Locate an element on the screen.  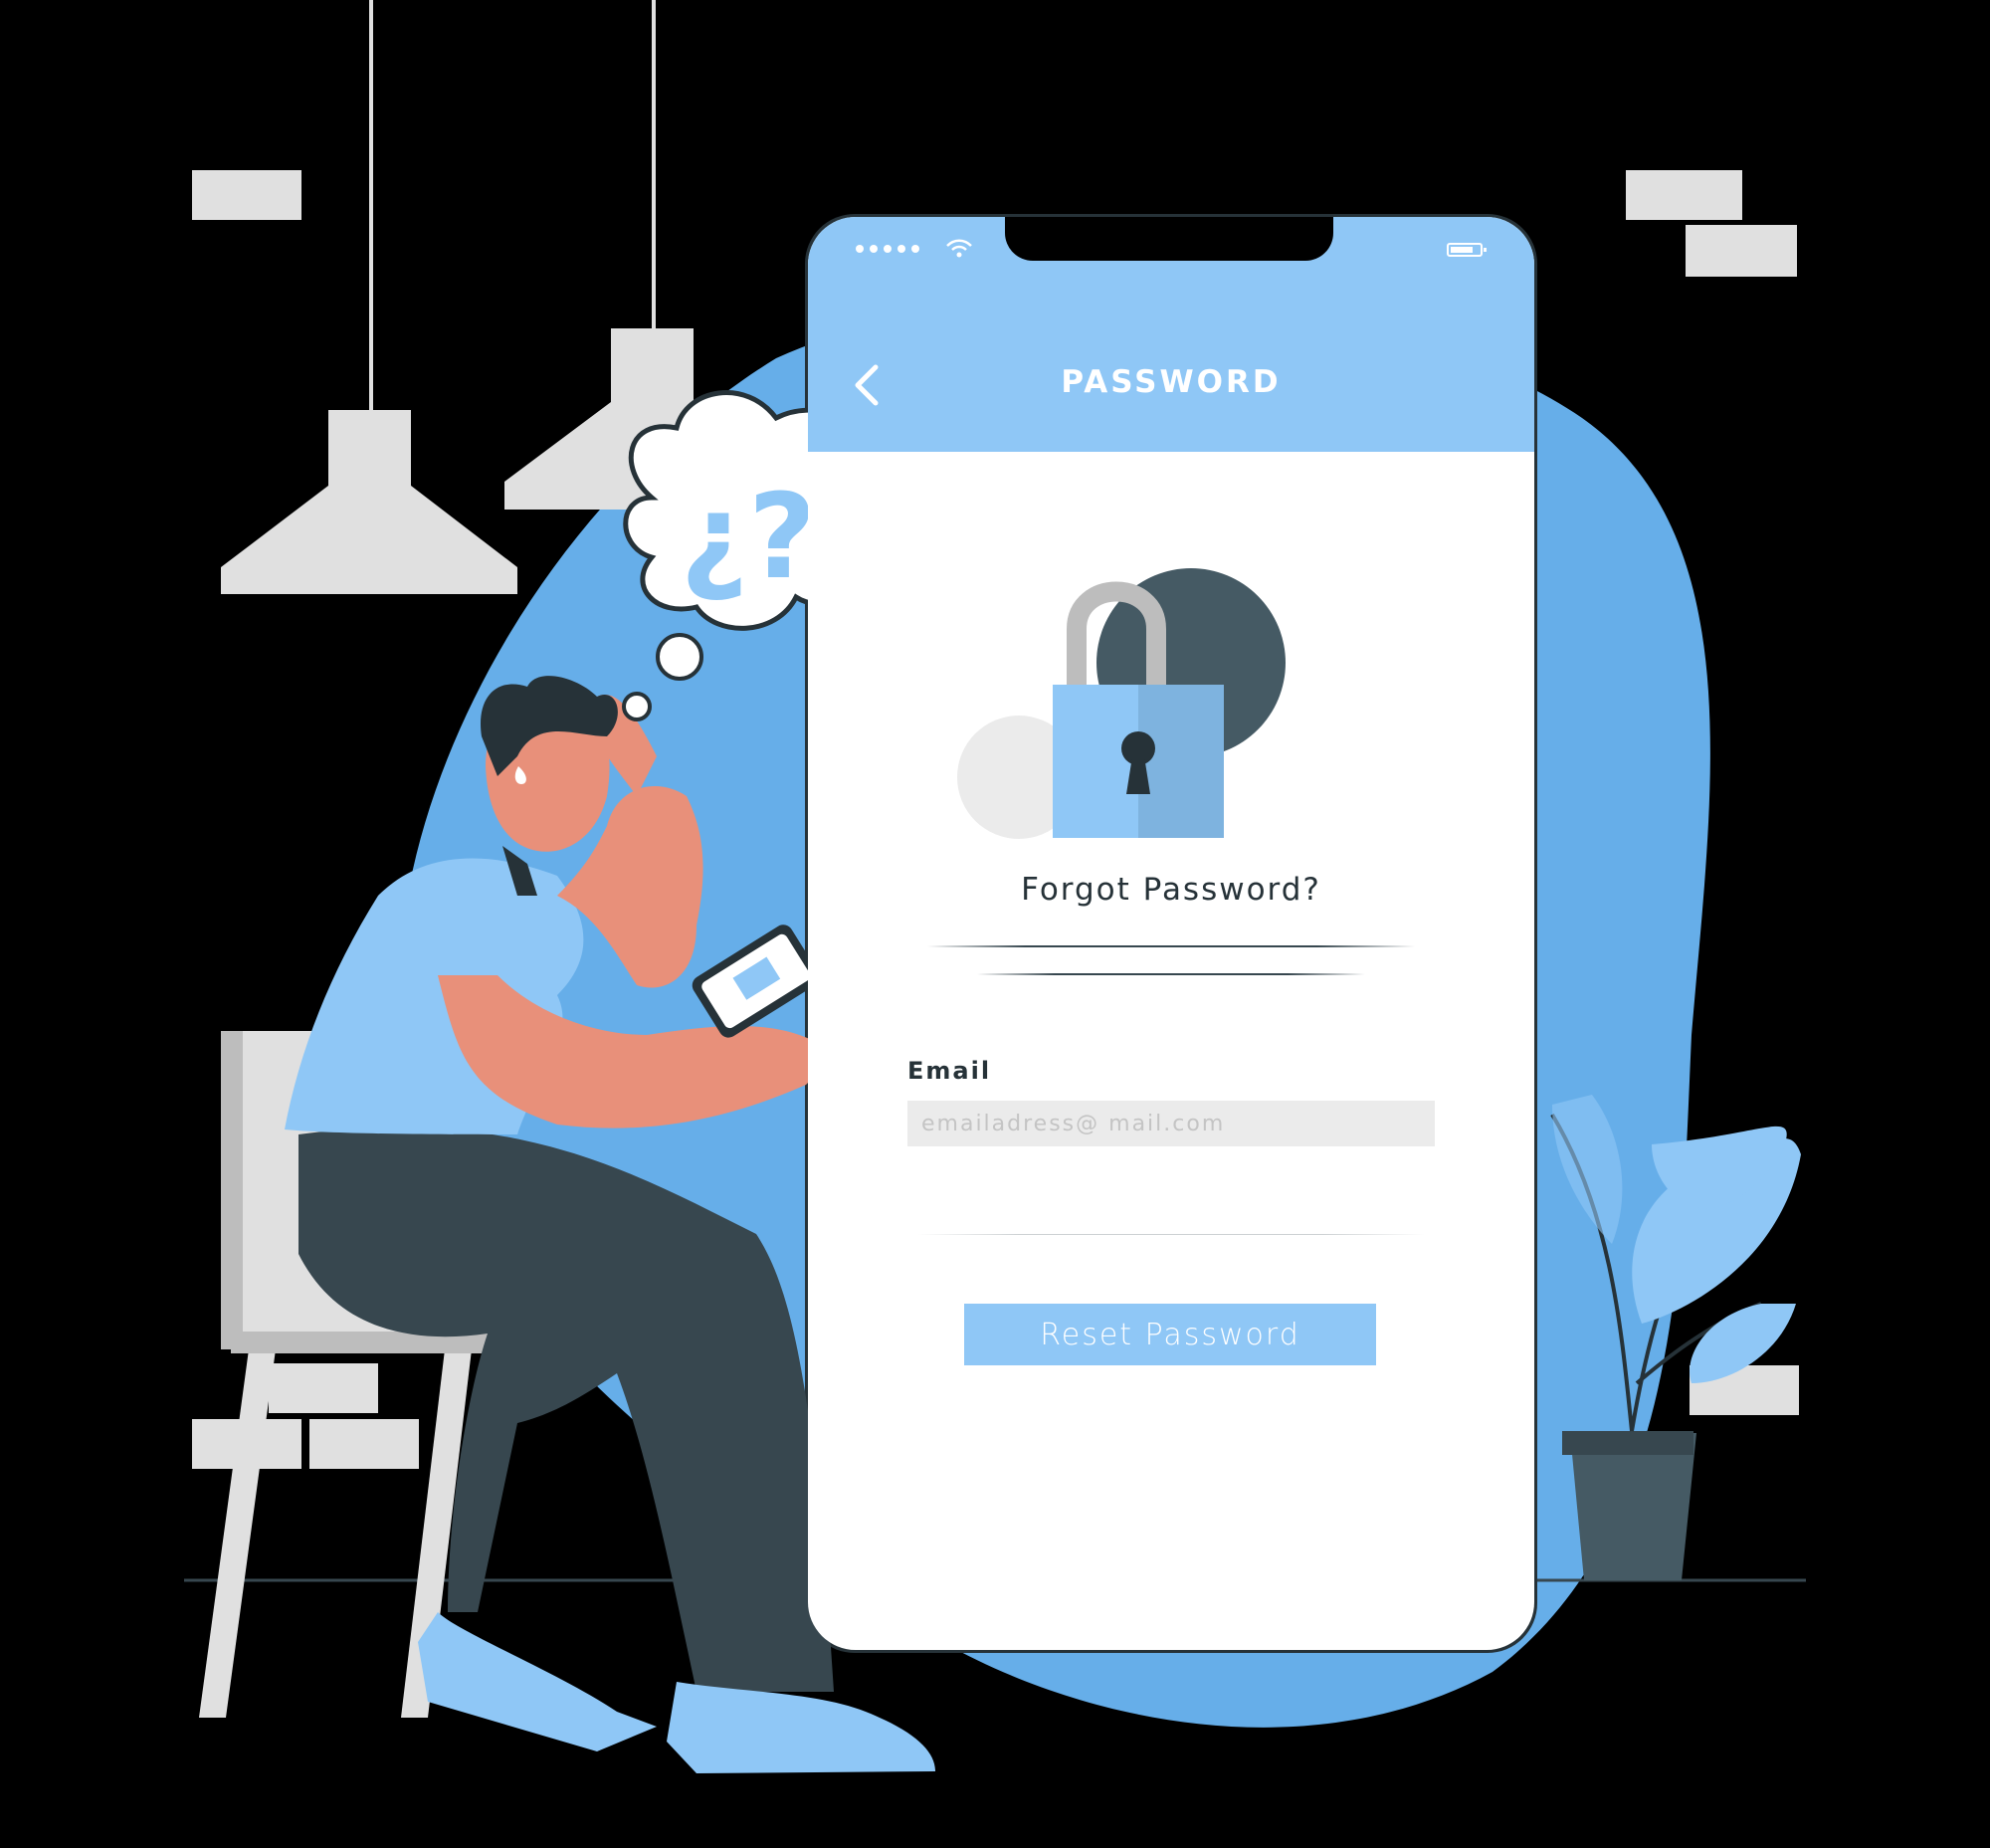
chair-leg is located at coordinates (237, 1534).